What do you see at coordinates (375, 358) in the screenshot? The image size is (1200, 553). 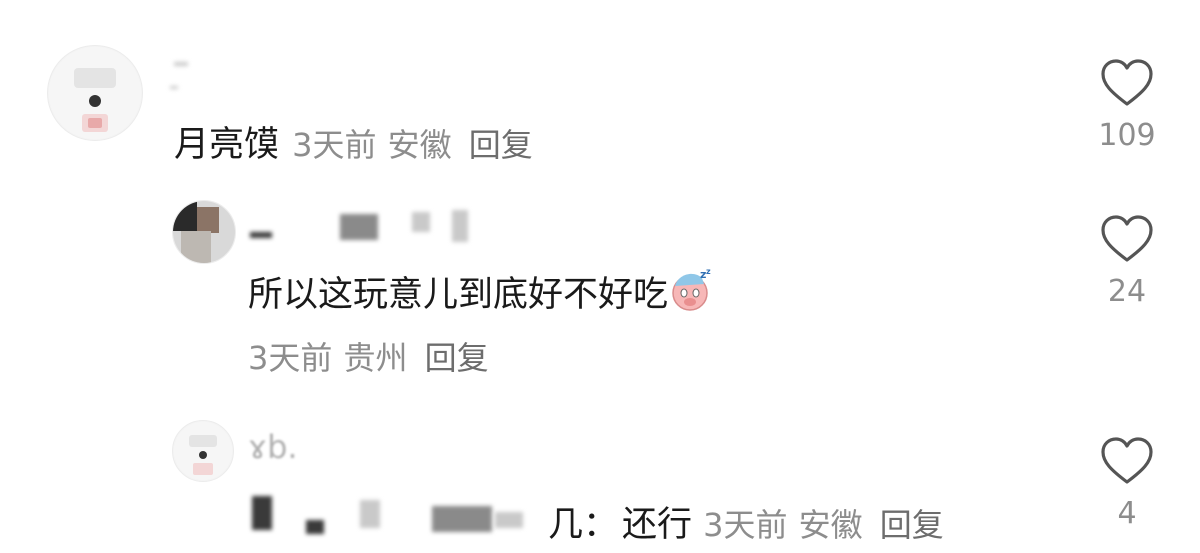 I see `comment-location: 贵州` at bounding box center [375, 358].